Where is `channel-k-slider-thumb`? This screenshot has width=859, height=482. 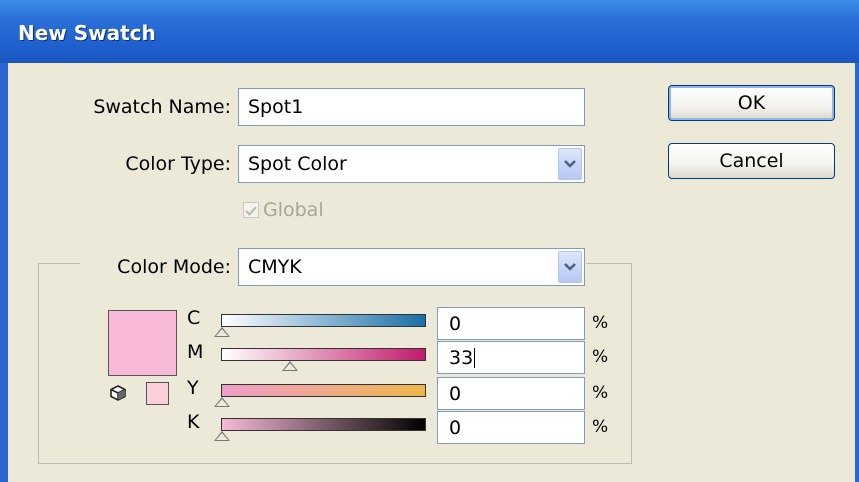
channel-k-slider-thumb is located at coordinates (222, 436).